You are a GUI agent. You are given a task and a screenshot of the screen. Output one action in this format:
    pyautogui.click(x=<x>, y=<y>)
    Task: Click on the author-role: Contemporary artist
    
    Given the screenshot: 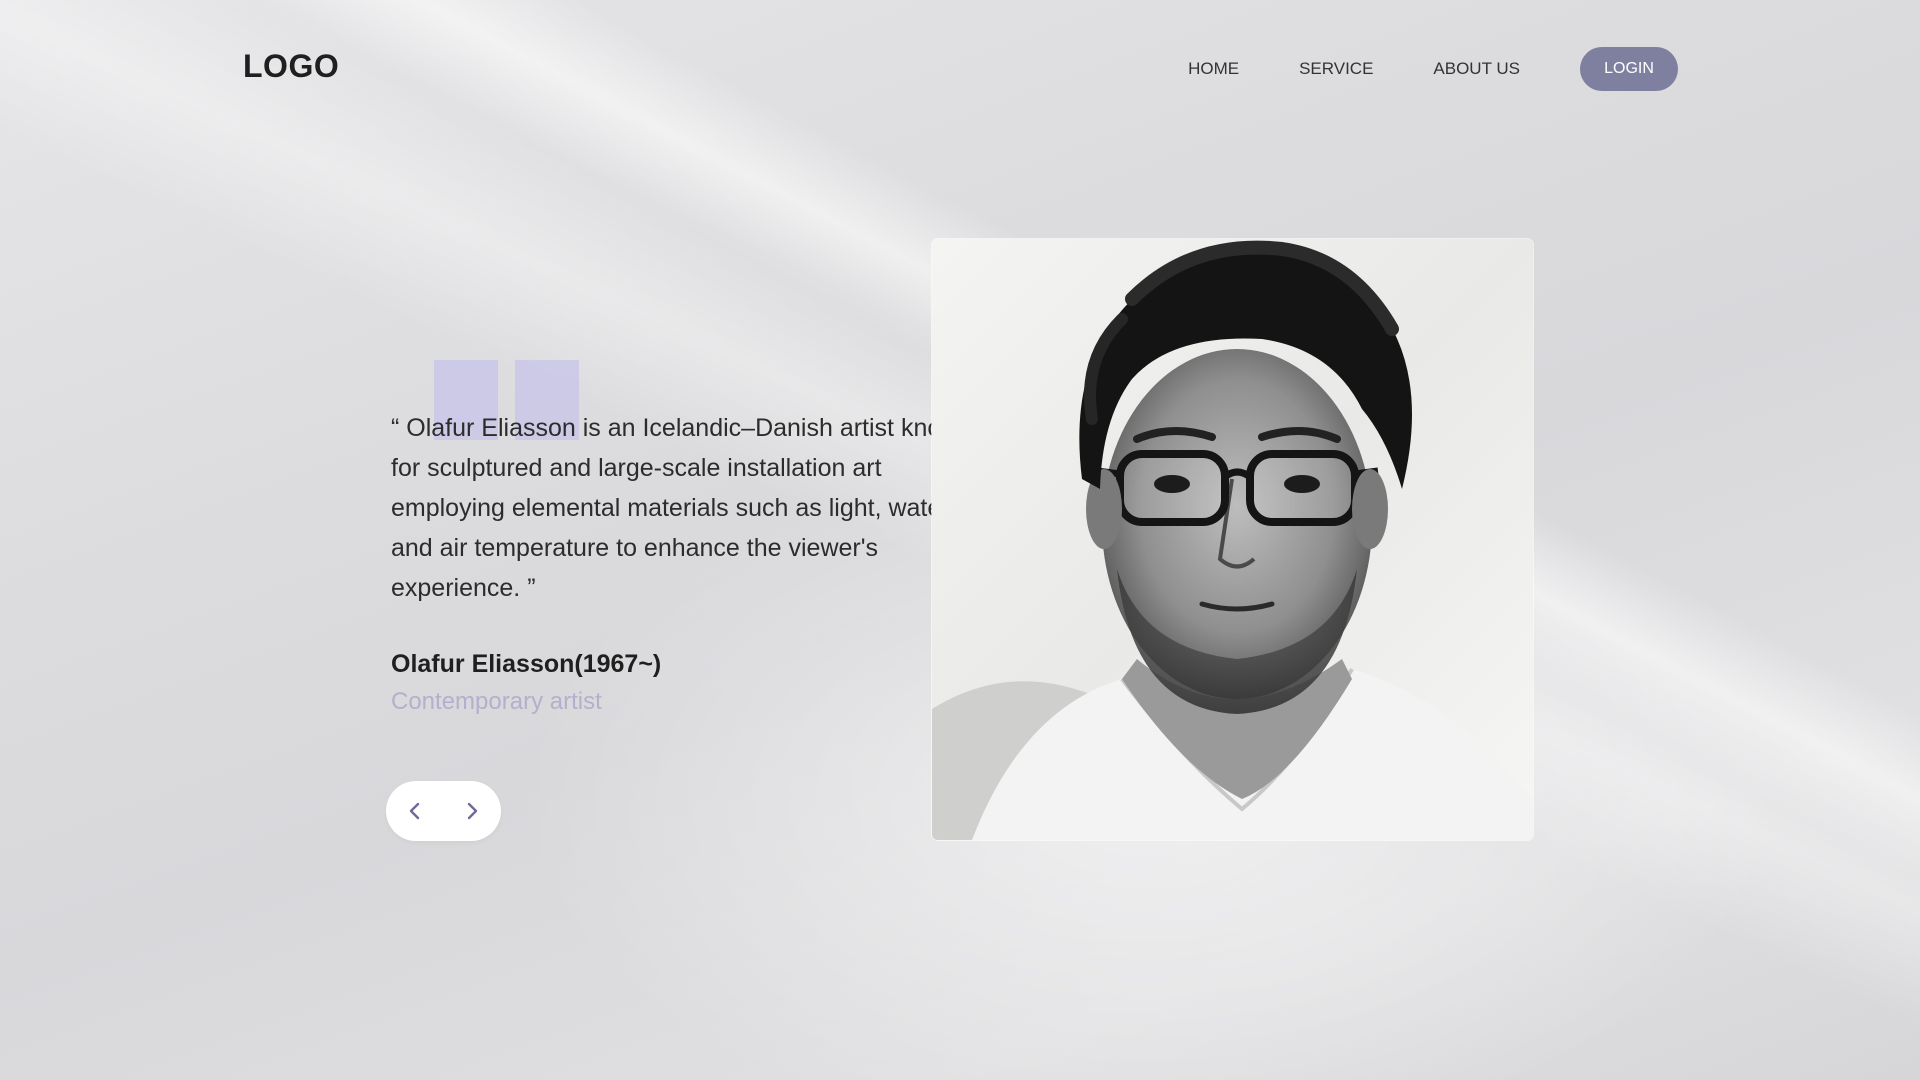 What is the action you would take?
    pyautogui.click(x=496, y=701)
    